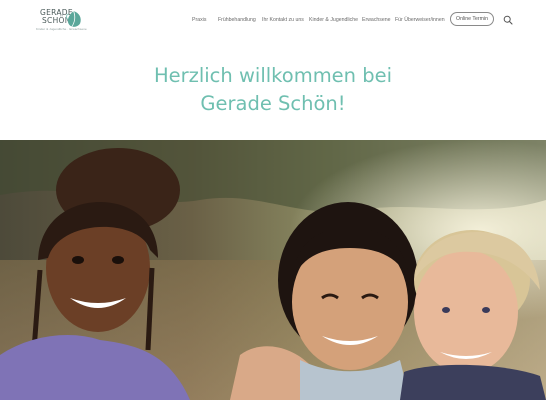 The width and height of the screenshot is (546, 400). Describe the element at coordinates (508, 20) in the screenshot. I see `search-icon` at that location.